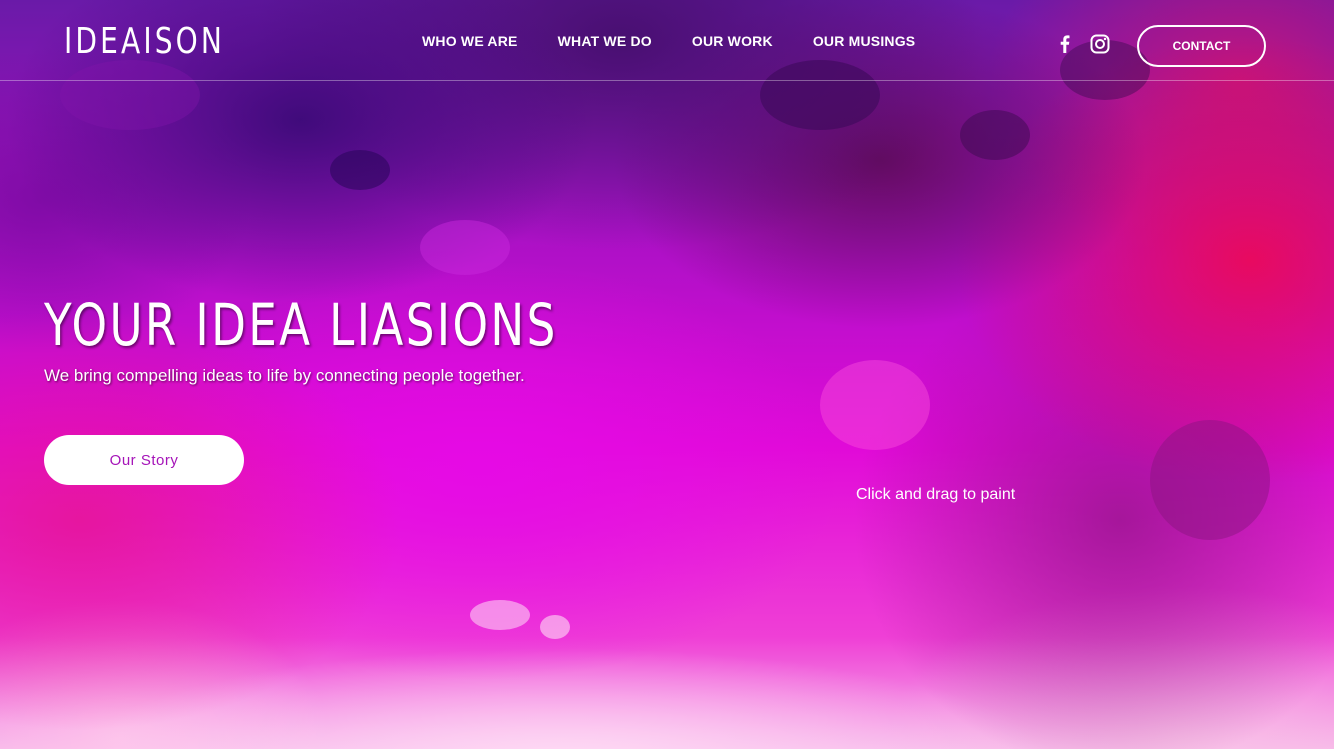 The width and height of the screenshot is (1334, 749). What do you see at coordinates (936, 494) in the screenshot?
I see `paint-hint: Click and drag to paint` at bounding box center [936, 494].